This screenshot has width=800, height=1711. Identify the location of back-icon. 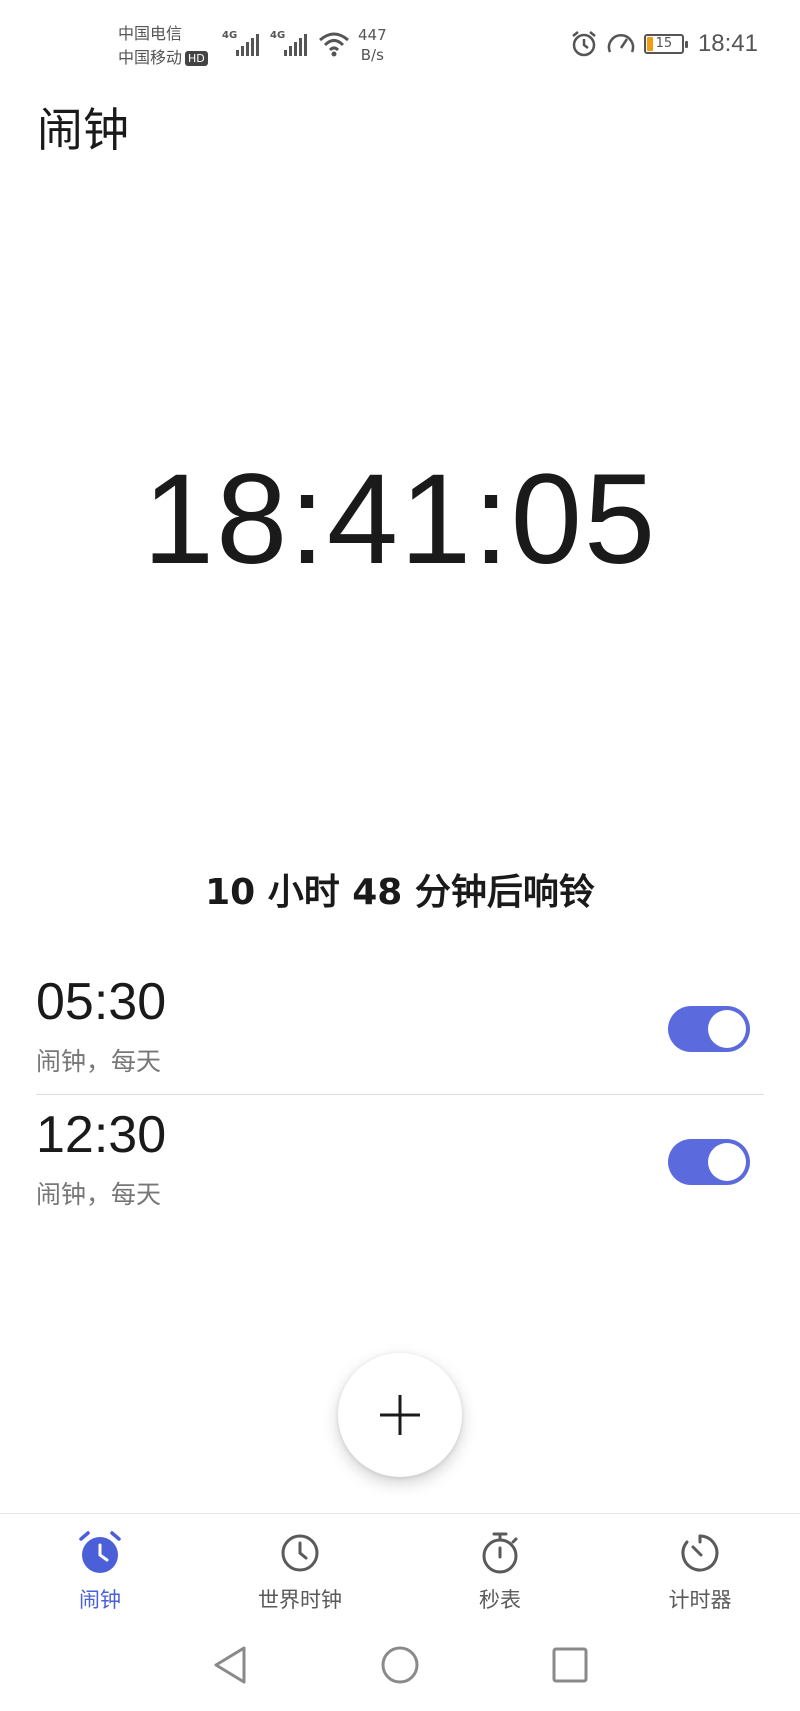
(230, 1665).